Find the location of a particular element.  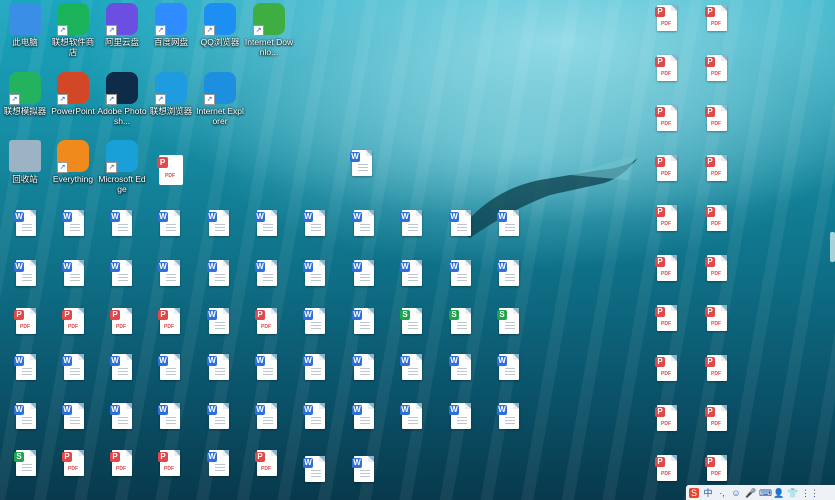

desktop-icon-everything-search: ↗ Everything is located at coordinates (73, 162).